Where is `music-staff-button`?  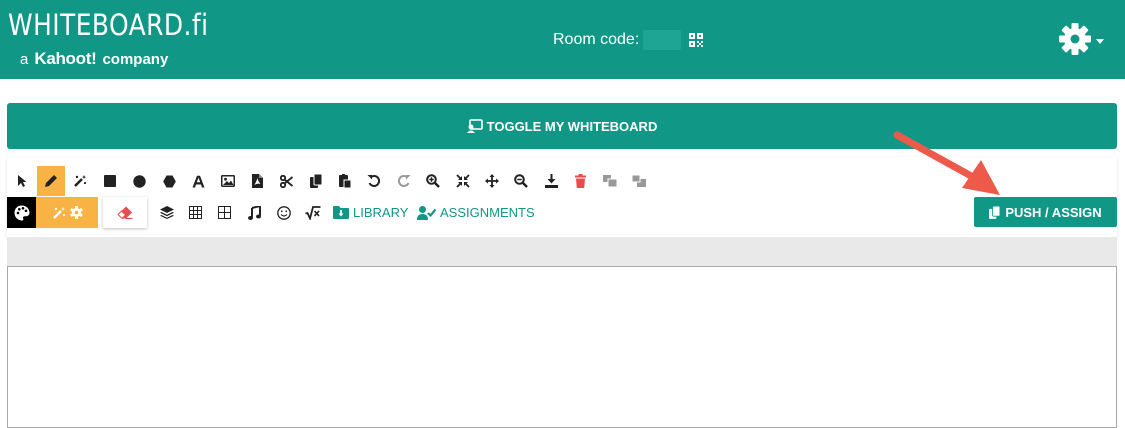 music-staff-button is located at coordinates (254, 212).